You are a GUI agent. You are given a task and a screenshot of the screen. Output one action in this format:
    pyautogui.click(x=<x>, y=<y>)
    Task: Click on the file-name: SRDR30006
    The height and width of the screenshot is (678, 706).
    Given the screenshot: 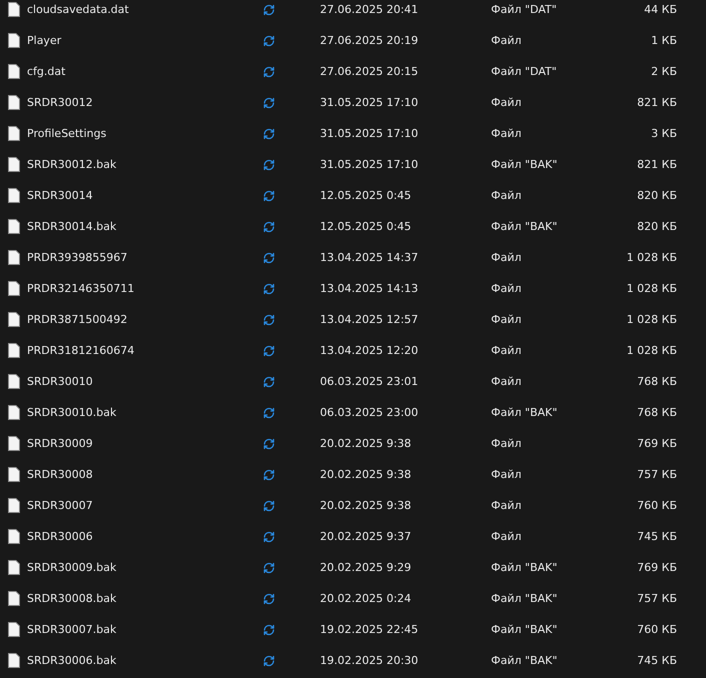 What is the action you would take?
    pyautogui.click(x=145, y=536)
    